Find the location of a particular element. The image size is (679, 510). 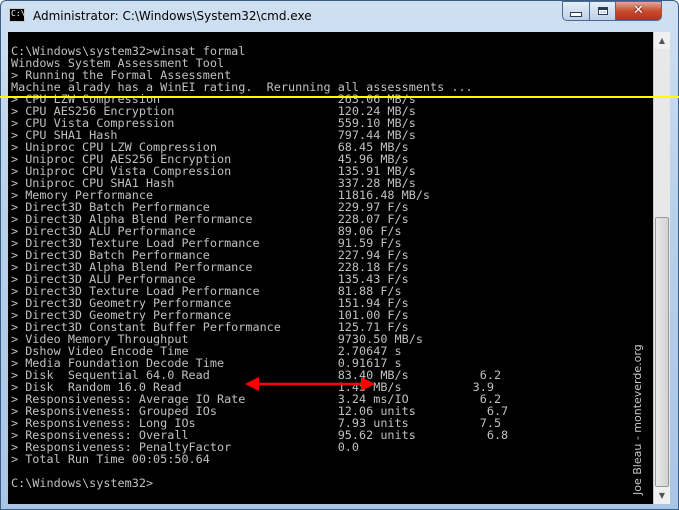

scroll-up-icon: ▲ is located at coordinates (662, 40).